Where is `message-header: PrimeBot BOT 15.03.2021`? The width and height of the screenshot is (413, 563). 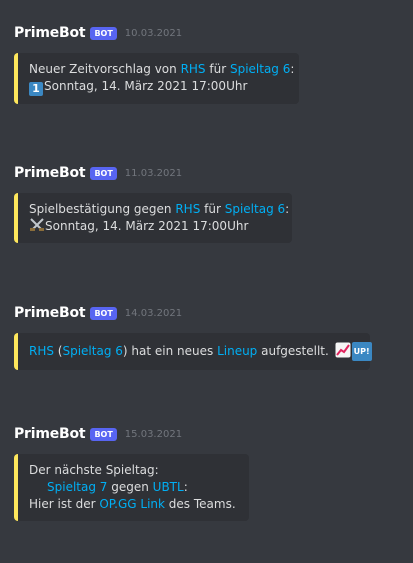
message-header: PrimeBot BOT 15.03.2021 is located at coordinates (209, 434).